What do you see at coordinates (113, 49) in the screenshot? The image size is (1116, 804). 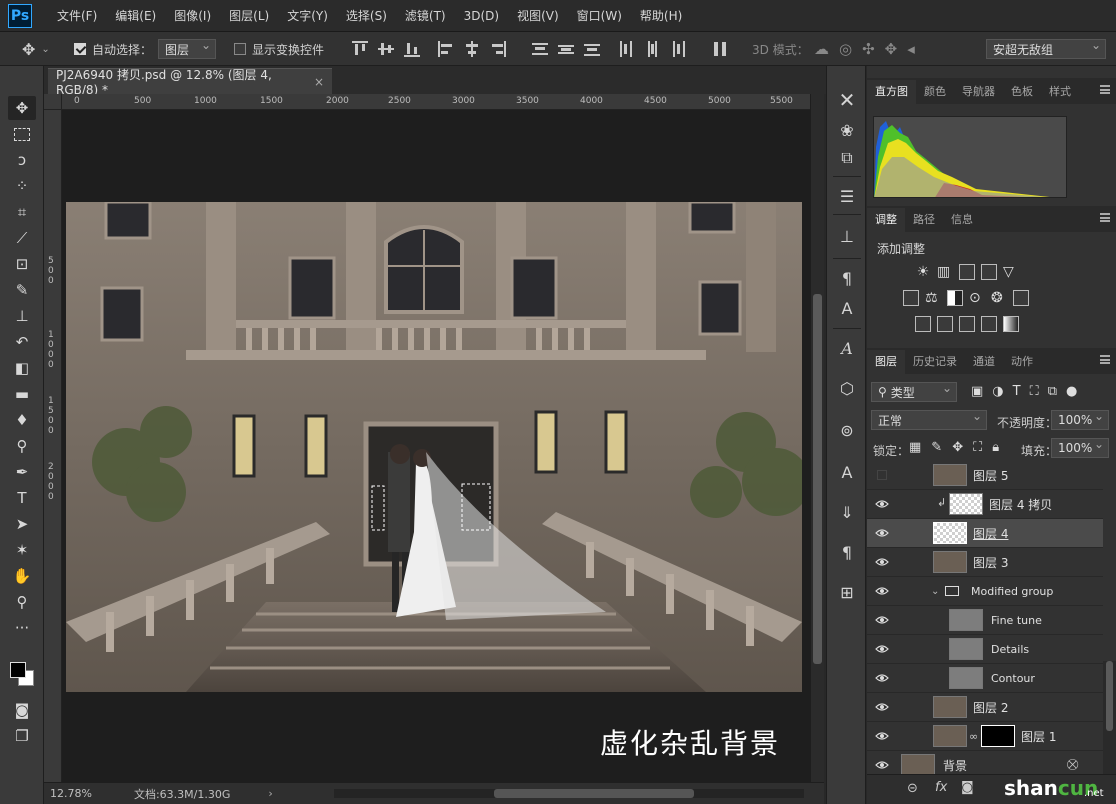 I see `auto-select-control: 自动选择：` at bounding box center [113, 49].